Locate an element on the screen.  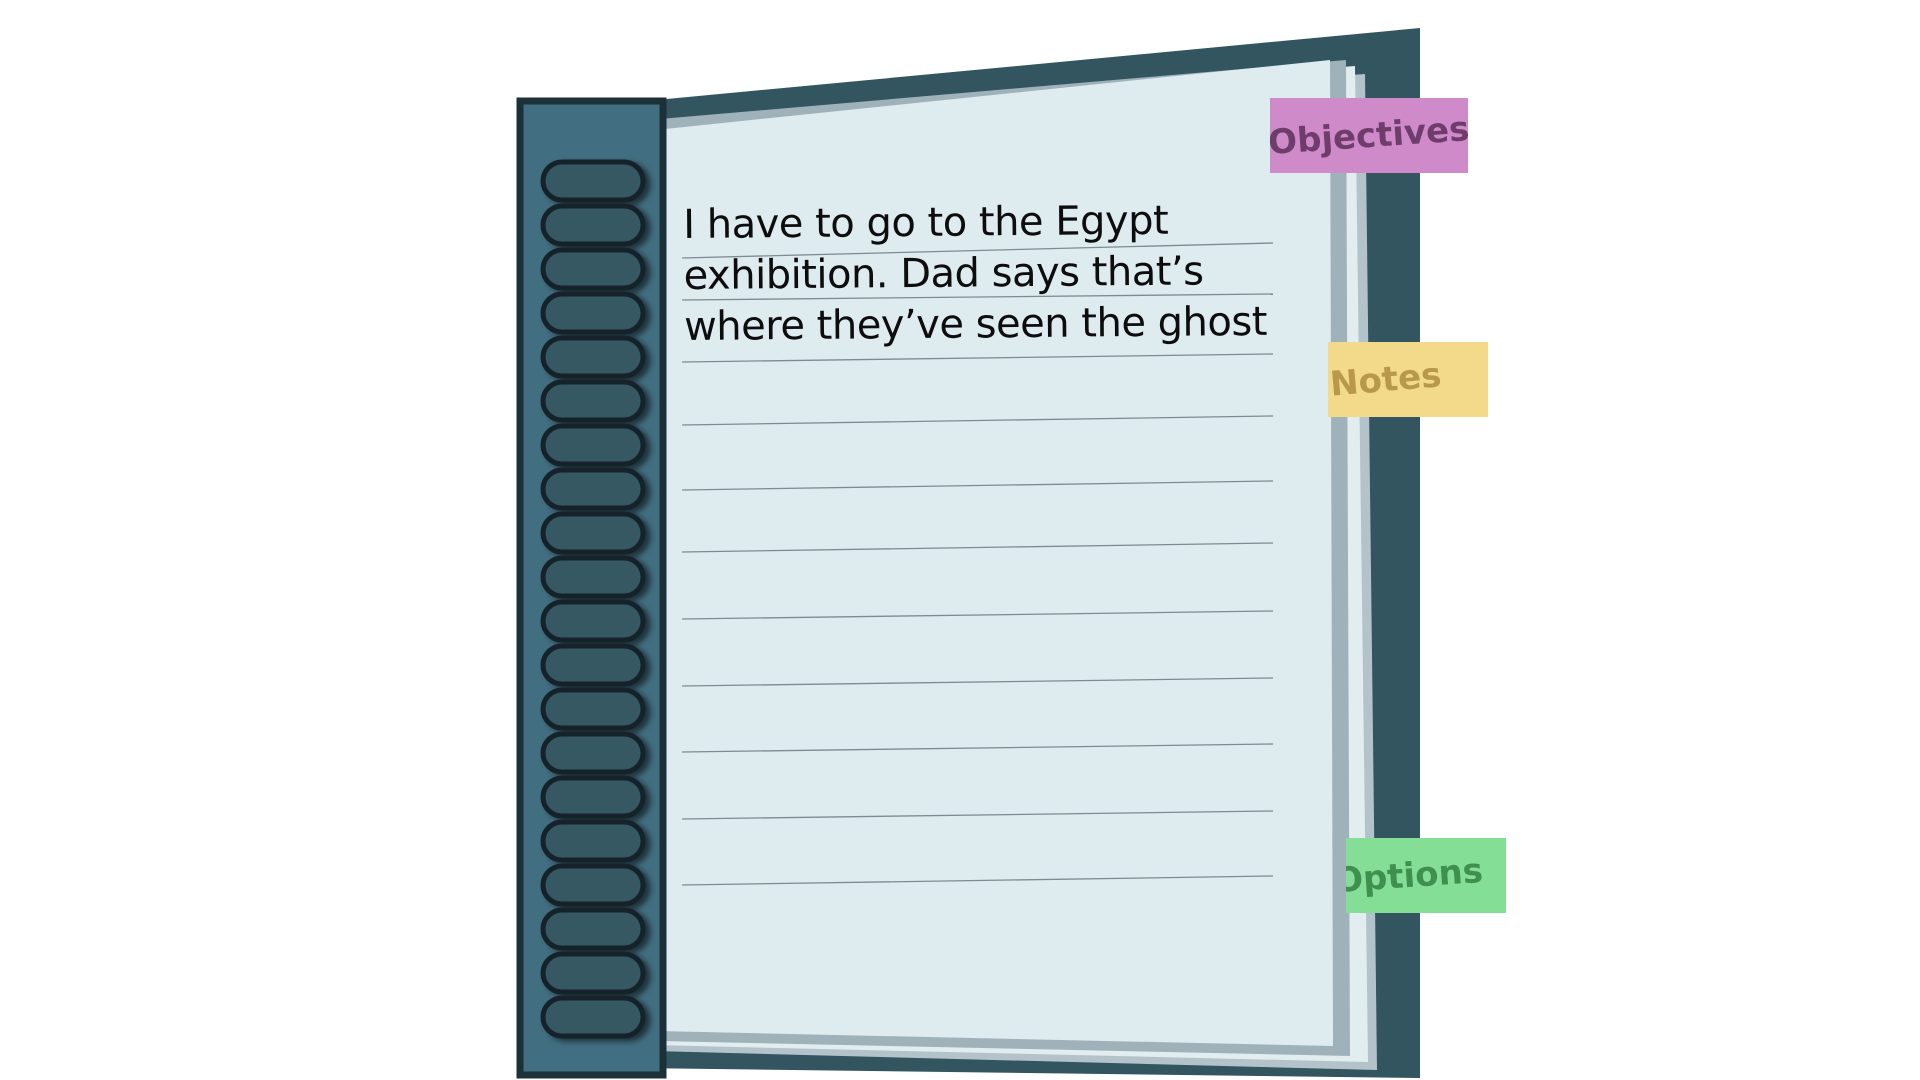
tab-notes-label: Notes is located at coordinates (1385, 379).